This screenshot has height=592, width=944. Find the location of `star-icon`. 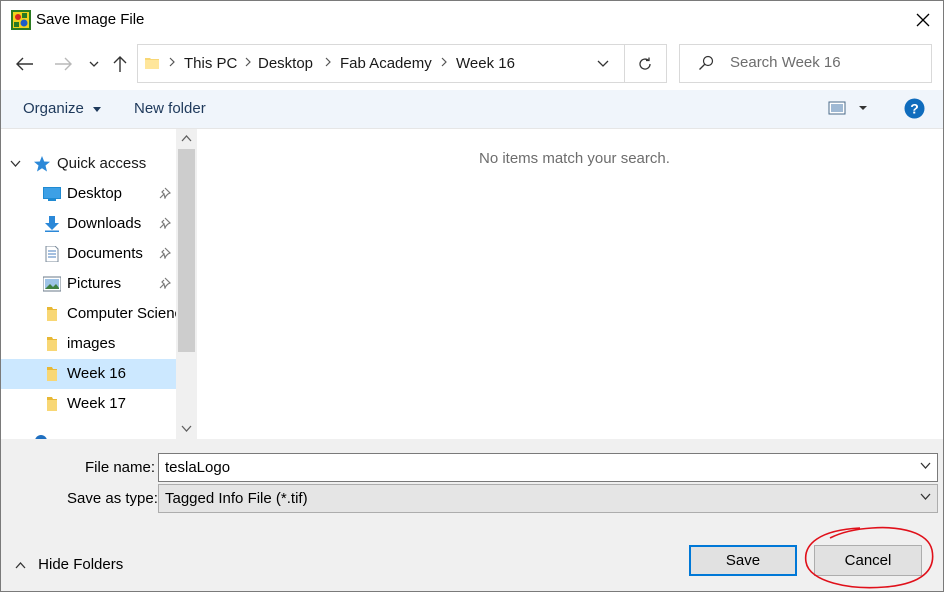

star-icon is located at coordinates (42, 164).